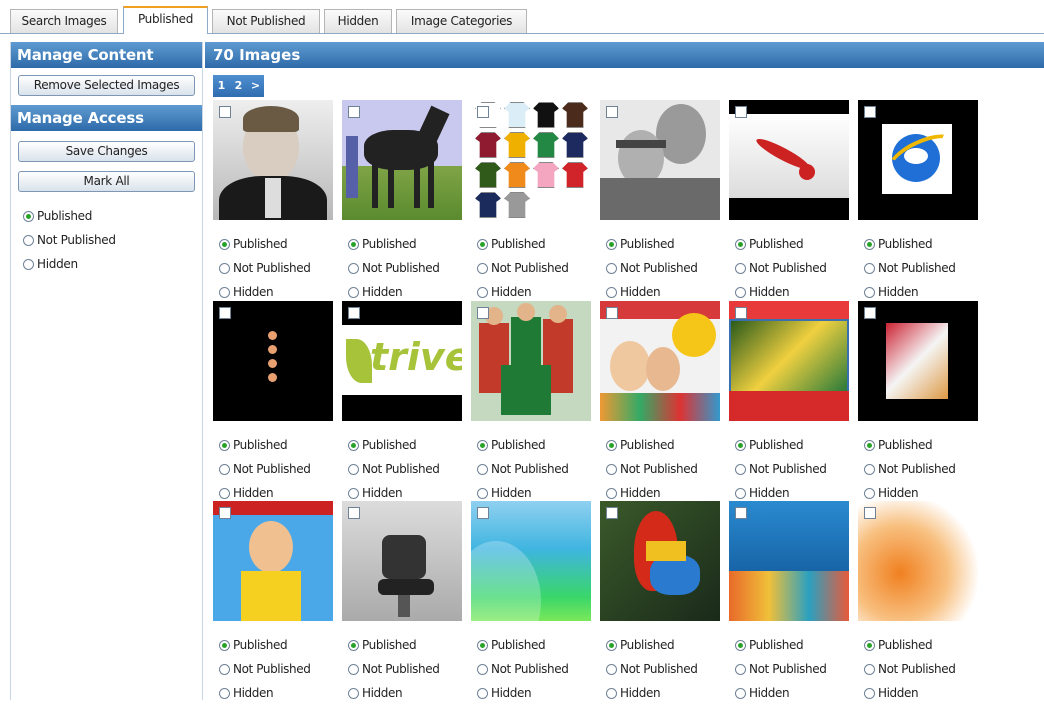 Image resolution: width=1044 pixels, height=705 pixels. What do you see at coordinates (461, 21) in the screenshot?
I see `tab-image-categories: Image Categories` at bounding box center [461, 21].